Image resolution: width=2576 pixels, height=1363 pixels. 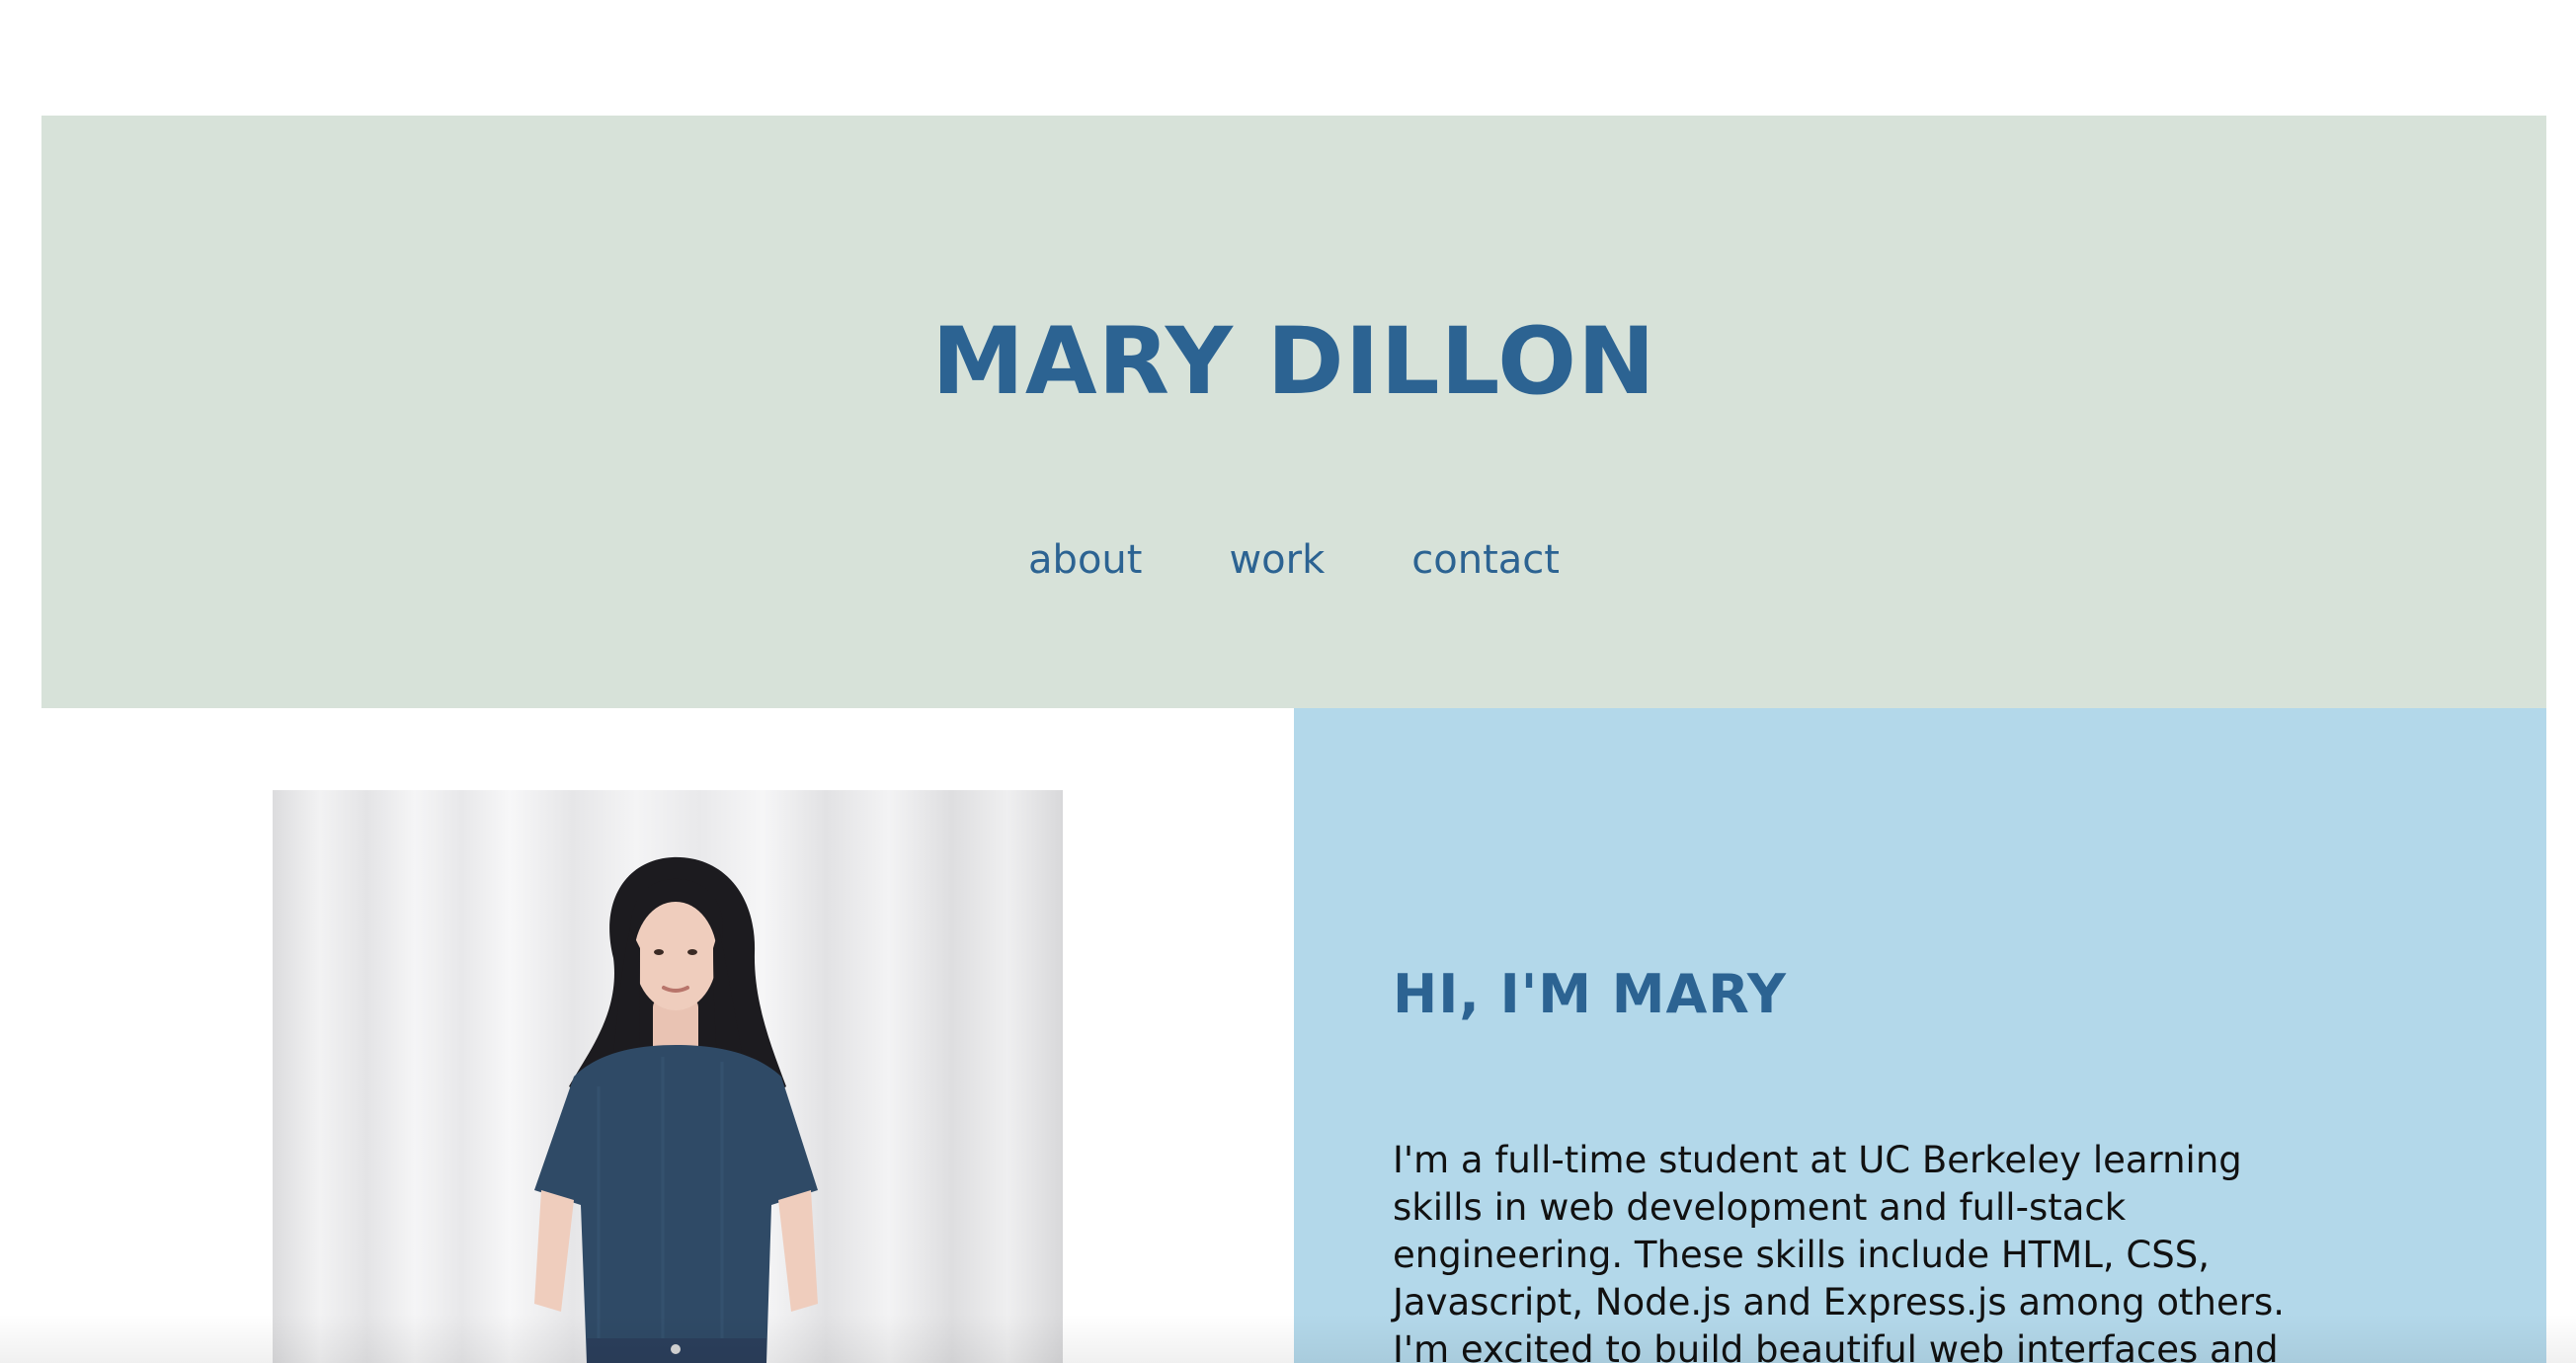 What do you see at coordinates (1277, 560) in the screenshot?
I see `nav-link-work: work` at bounding box center [1277, 560].